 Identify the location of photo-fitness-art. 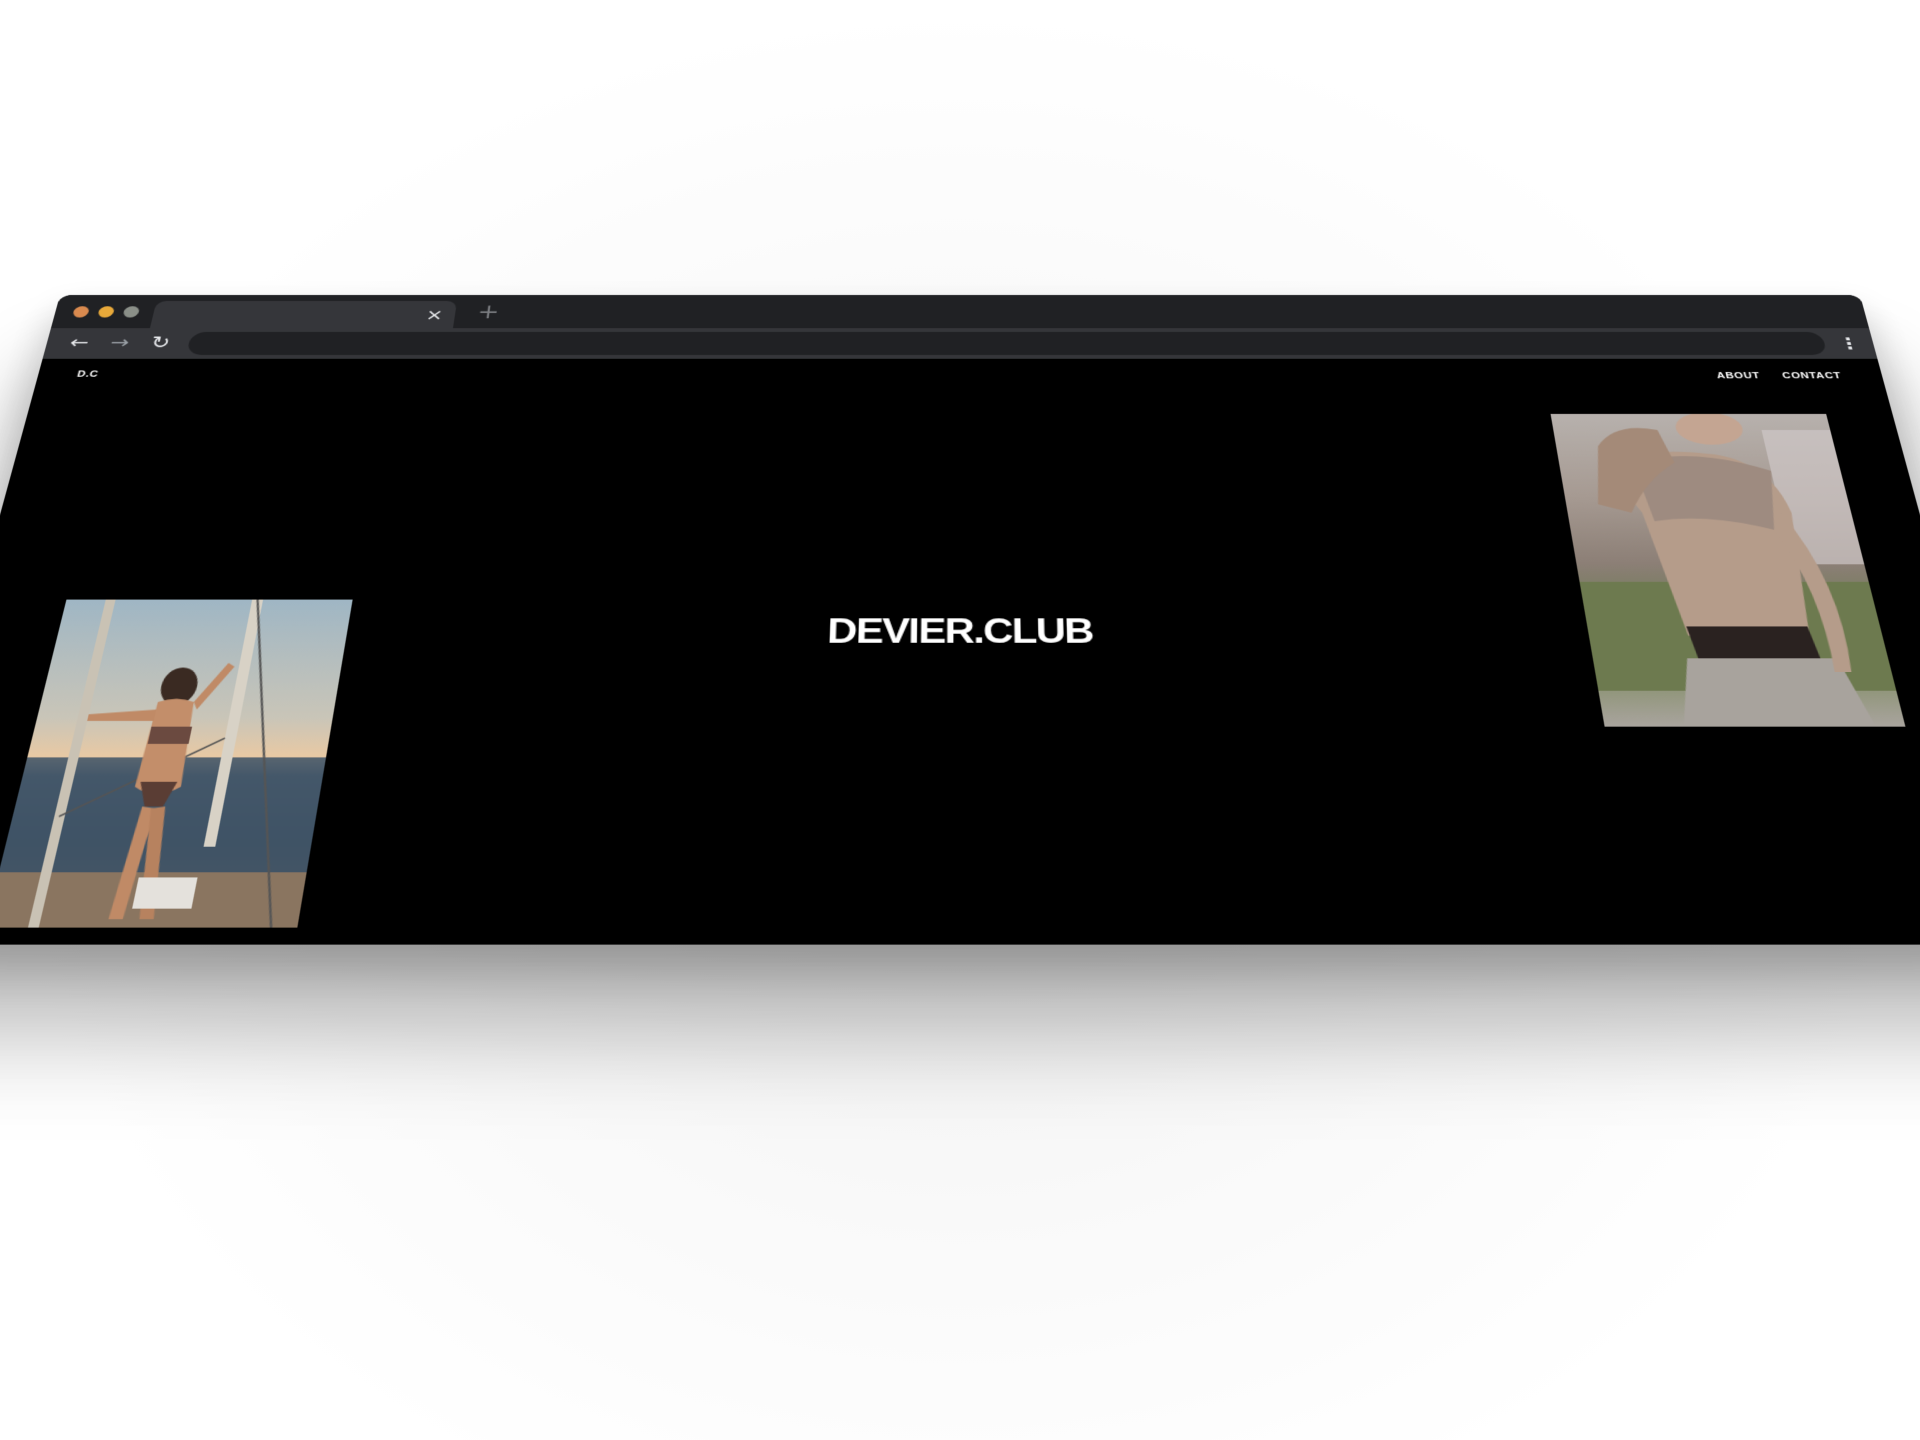
(1738, 570).